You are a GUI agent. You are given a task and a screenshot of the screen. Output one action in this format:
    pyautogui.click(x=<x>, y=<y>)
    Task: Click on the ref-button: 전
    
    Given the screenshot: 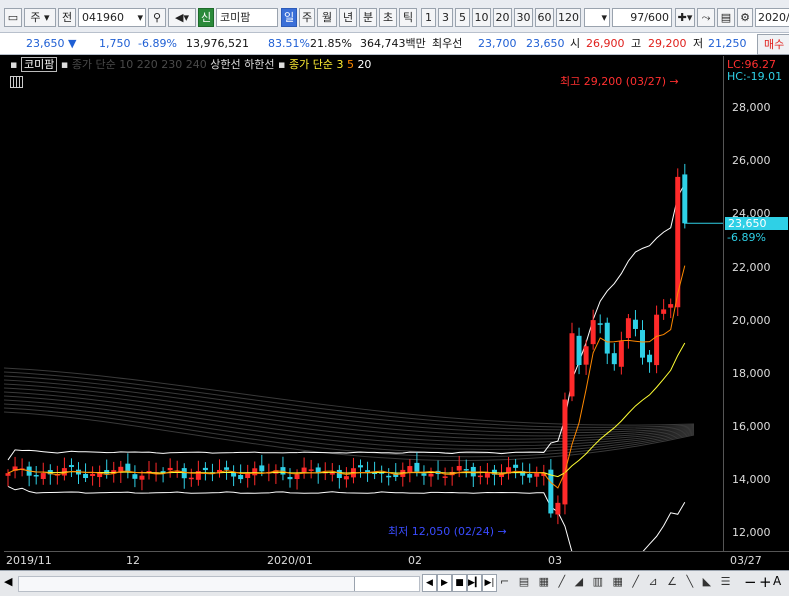 What is the action you would take?
    pyautogui.click(x=67, y=17)
    